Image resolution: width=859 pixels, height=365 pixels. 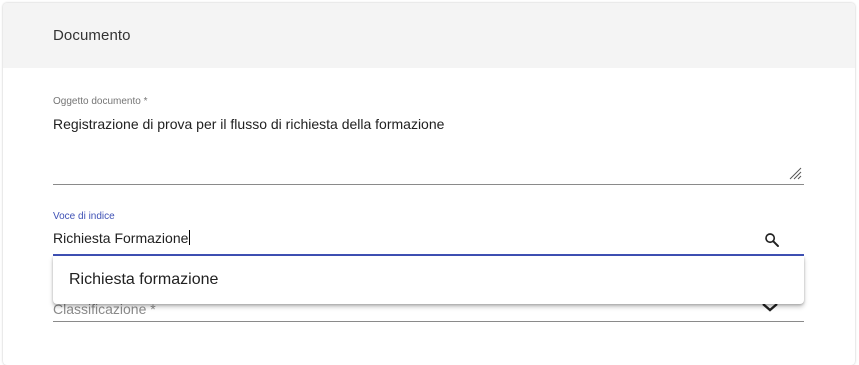 What do you see at coordinates (92, 35) in the screenshot?
I see `card-title: Documento` at bounding box center [92, 35].